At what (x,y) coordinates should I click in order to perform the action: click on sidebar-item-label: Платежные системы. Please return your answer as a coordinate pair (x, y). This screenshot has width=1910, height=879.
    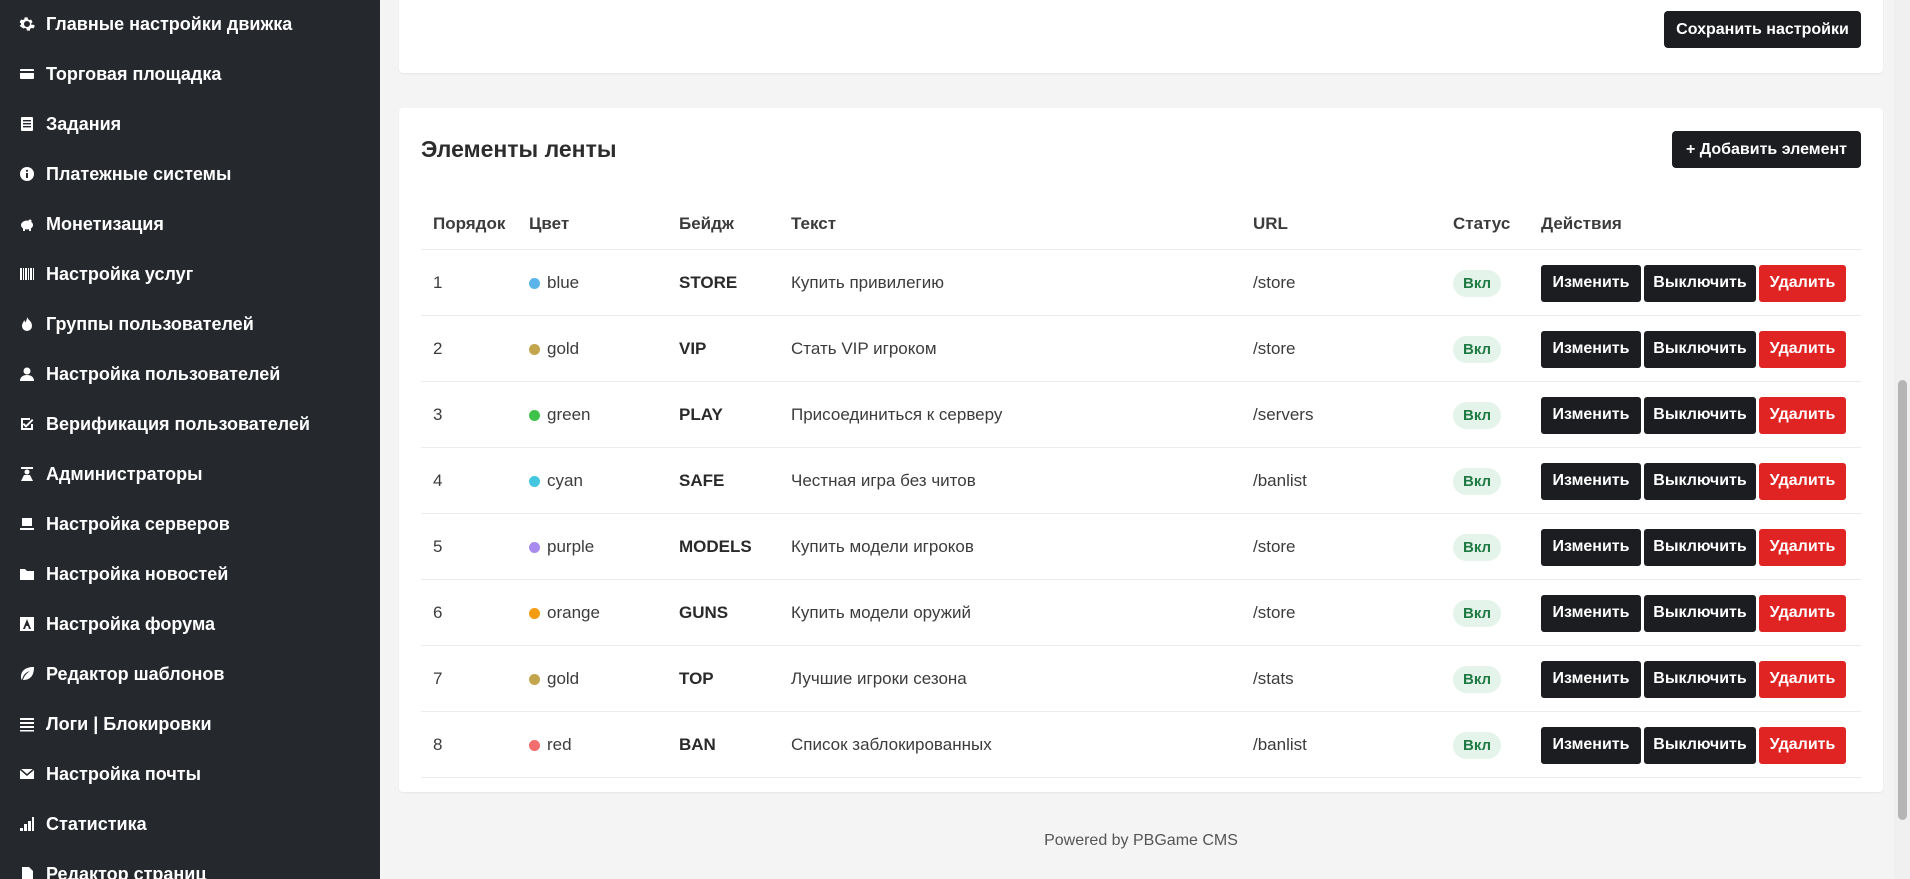
    Looking at the image, I should click on (139, 173).